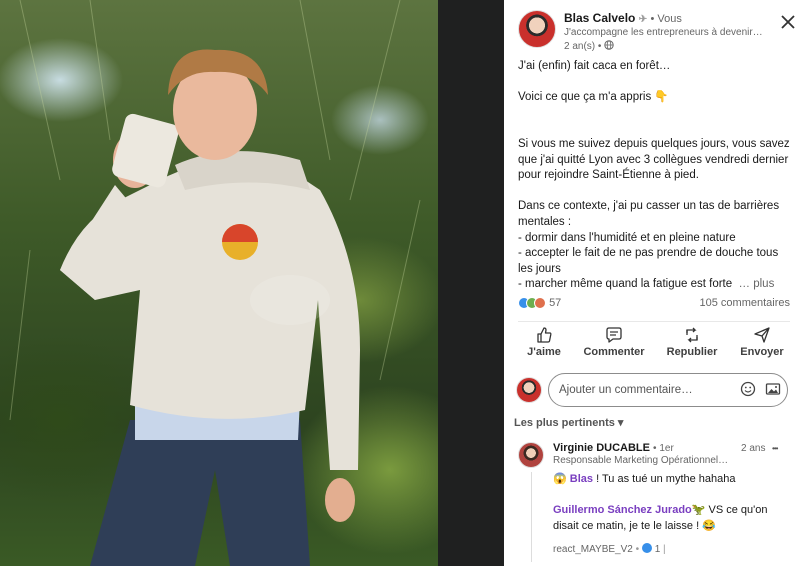 Image resolution: width=800 pixels, height=566 pixels. I want to click on add-image-button, so click(773, 390).